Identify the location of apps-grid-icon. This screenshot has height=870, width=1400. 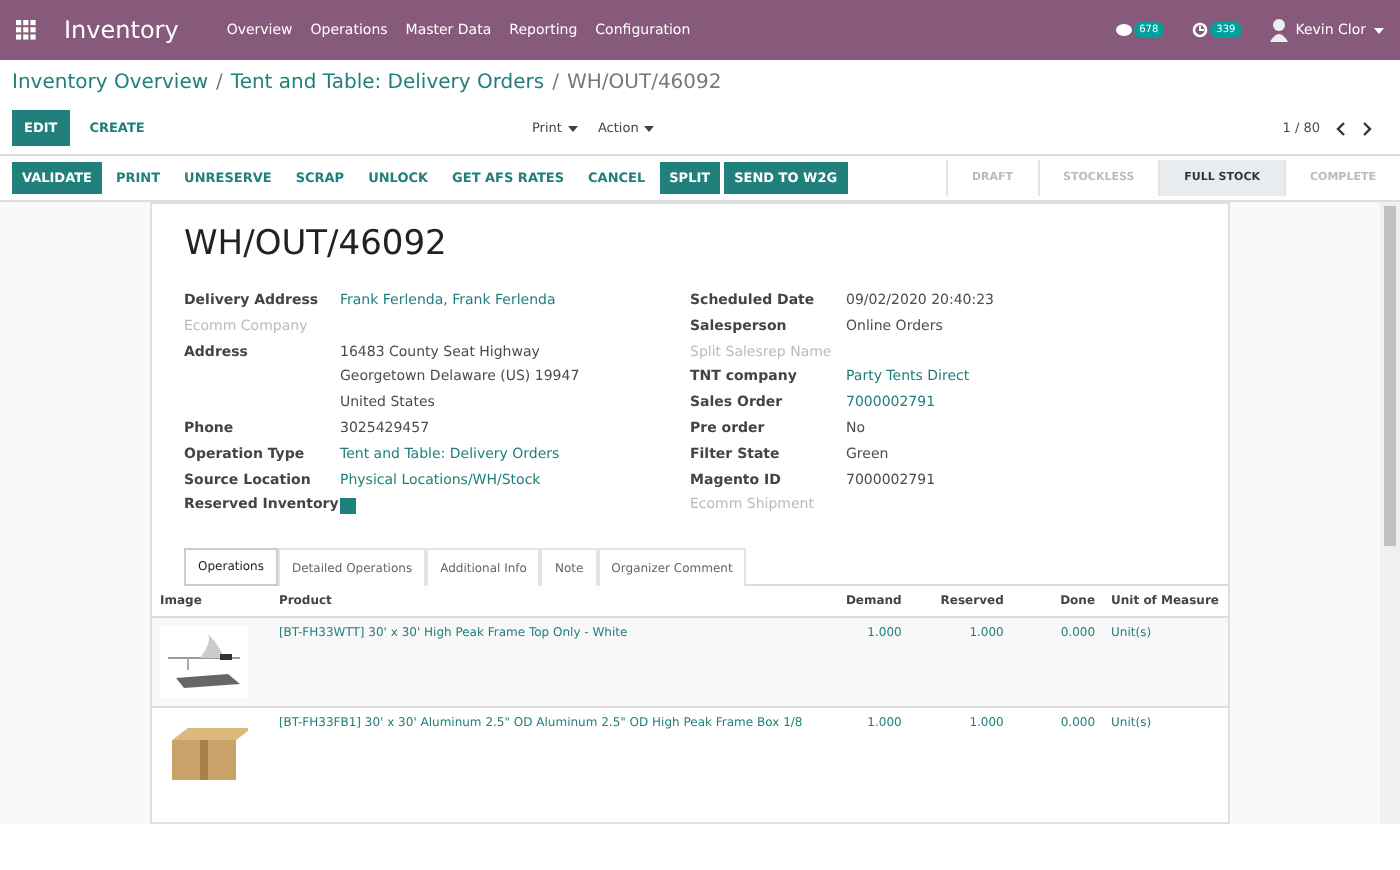
(26, 30).